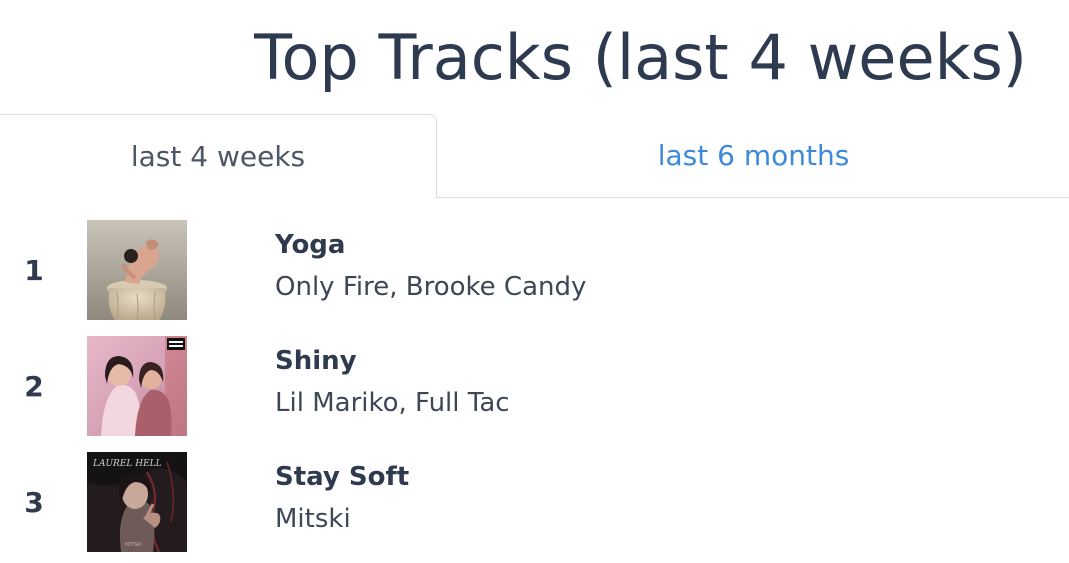  Describe the element at coordinates (313, 519) in the screenshot. I see `track-artists: Mitski` at that location.